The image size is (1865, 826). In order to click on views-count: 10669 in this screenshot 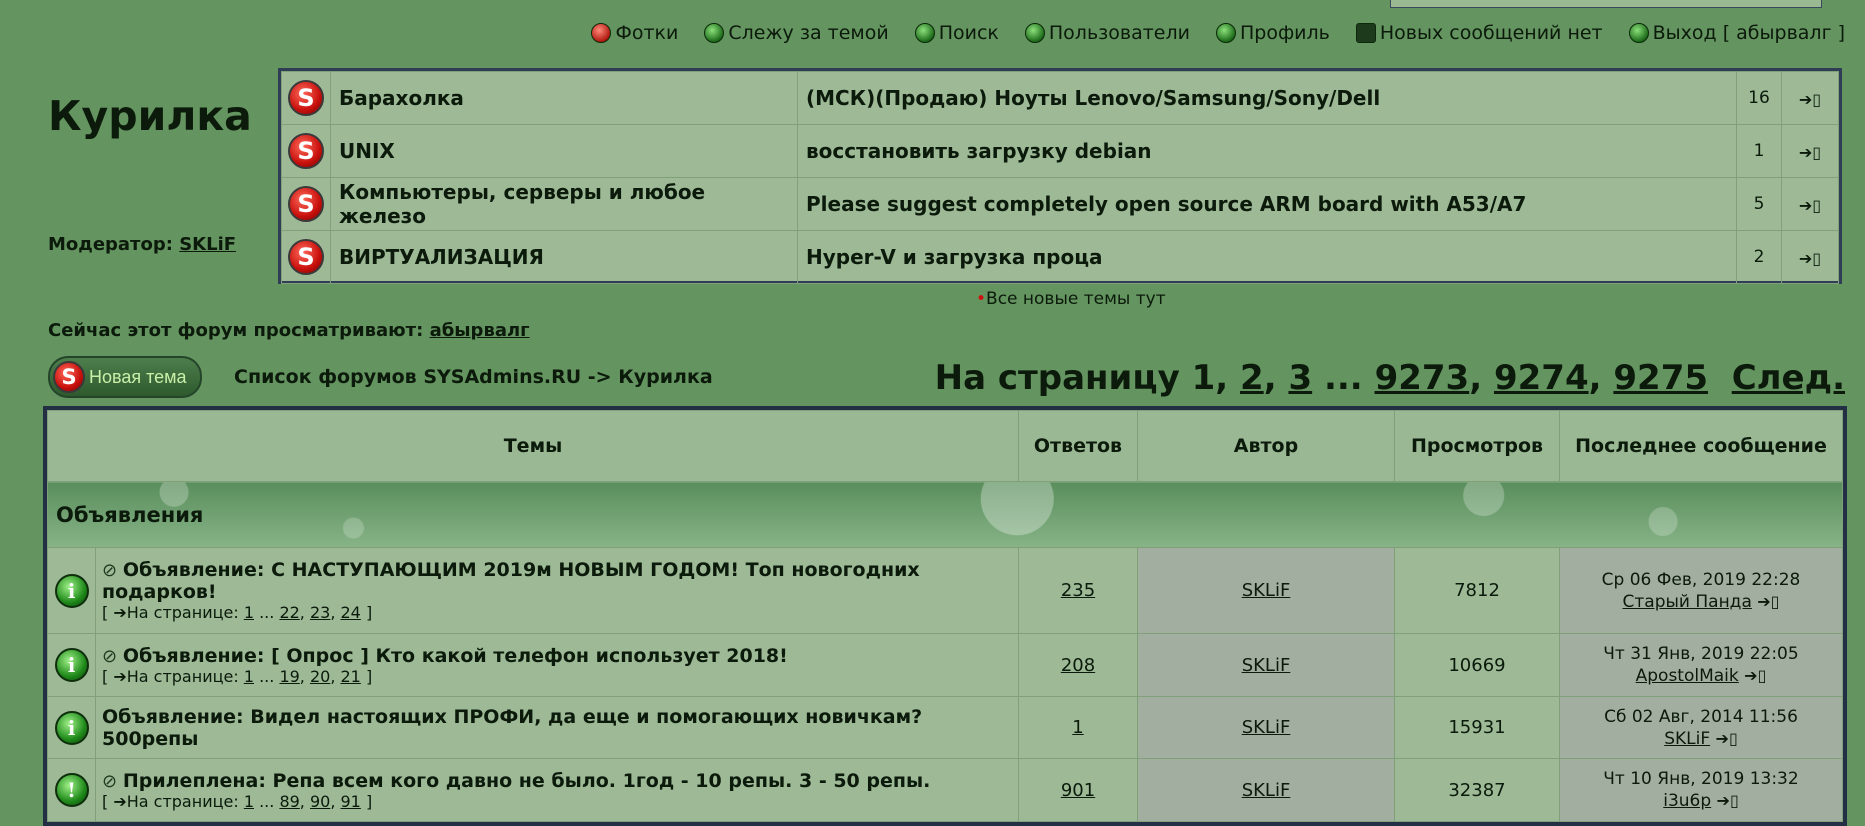, I will do `click(1477, 665)`.